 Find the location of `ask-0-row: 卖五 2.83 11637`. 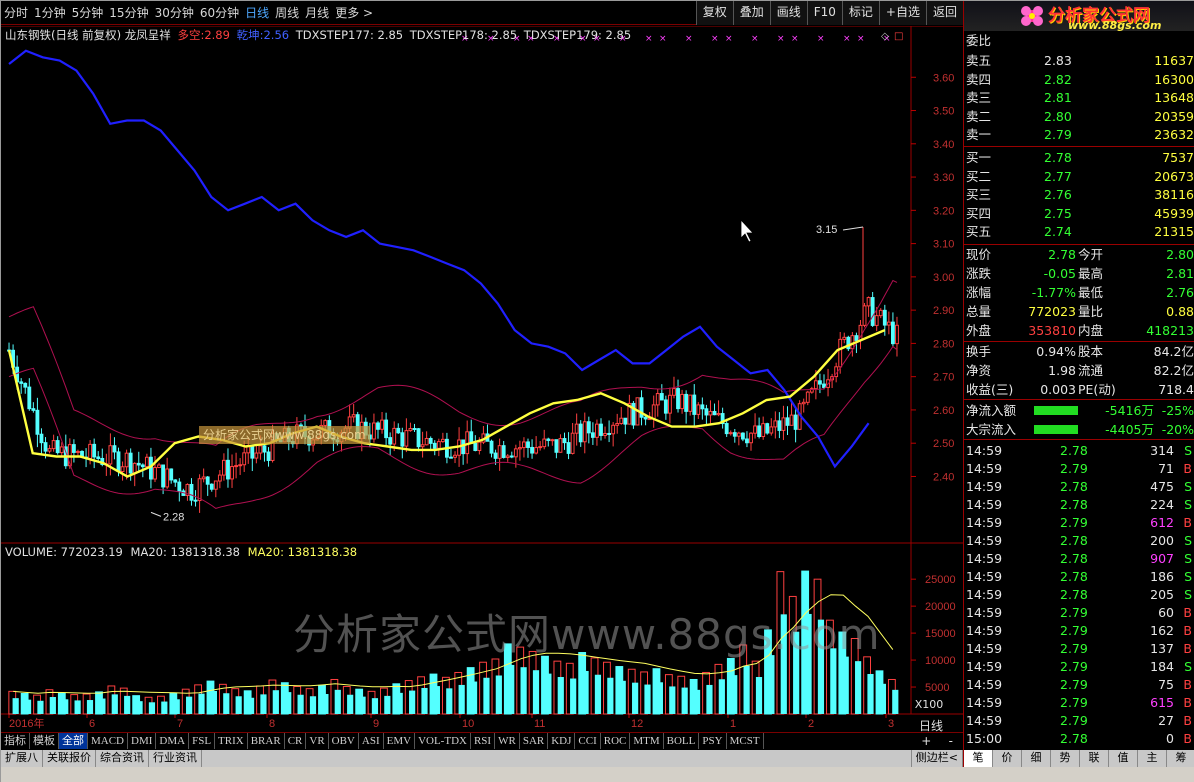

ask-0-row: 卖五 2.83 11637 is located at coordinates (1079, 61).